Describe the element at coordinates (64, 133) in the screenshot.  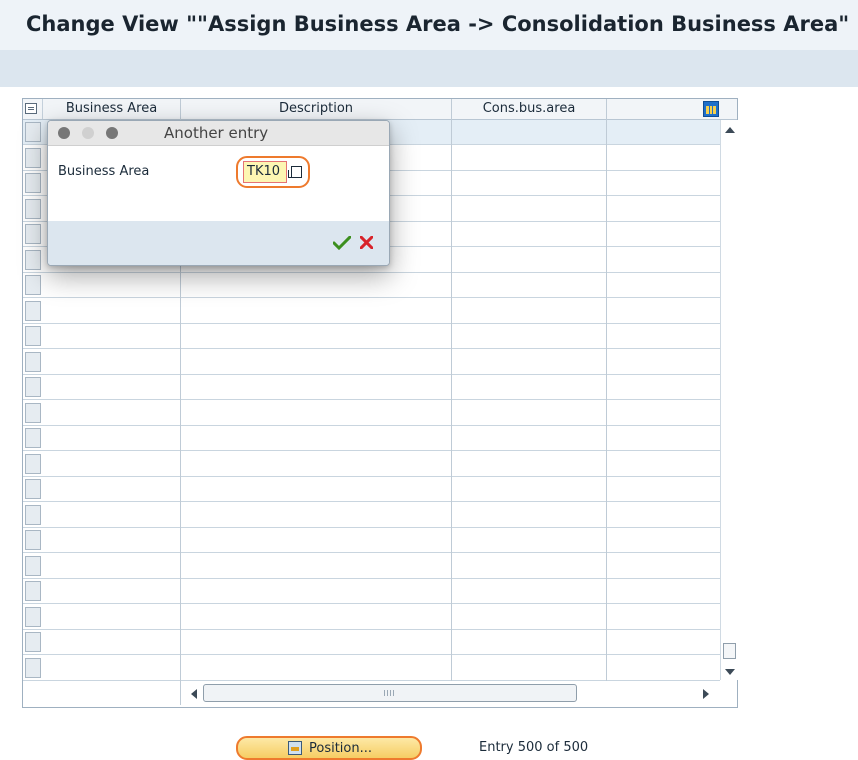
I see `close-window-icon` at that location.